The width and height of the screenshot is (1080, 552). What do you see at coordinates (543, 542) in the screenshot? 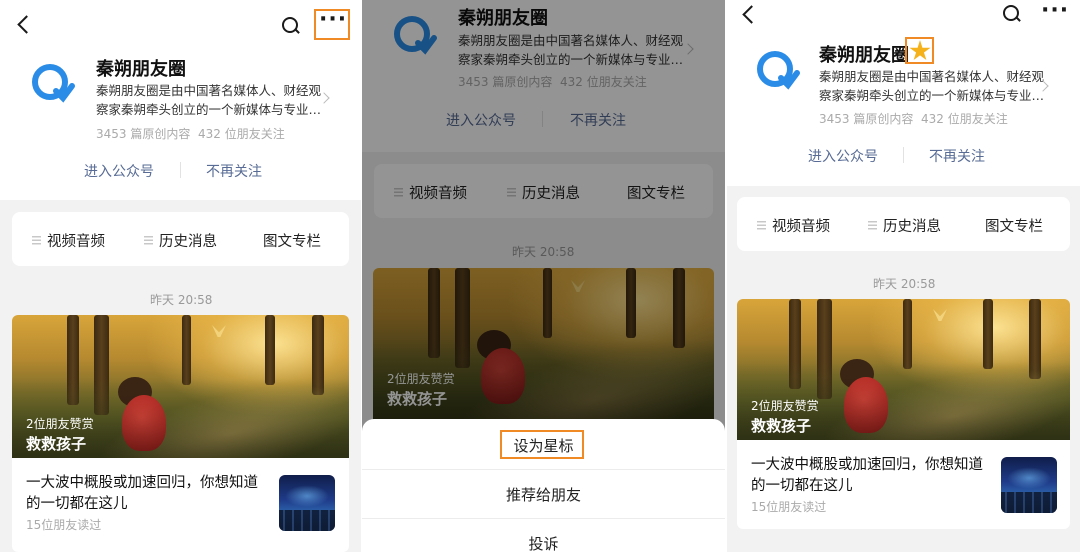
I see `report-button: 投诉` at bounding box center [543, 542].